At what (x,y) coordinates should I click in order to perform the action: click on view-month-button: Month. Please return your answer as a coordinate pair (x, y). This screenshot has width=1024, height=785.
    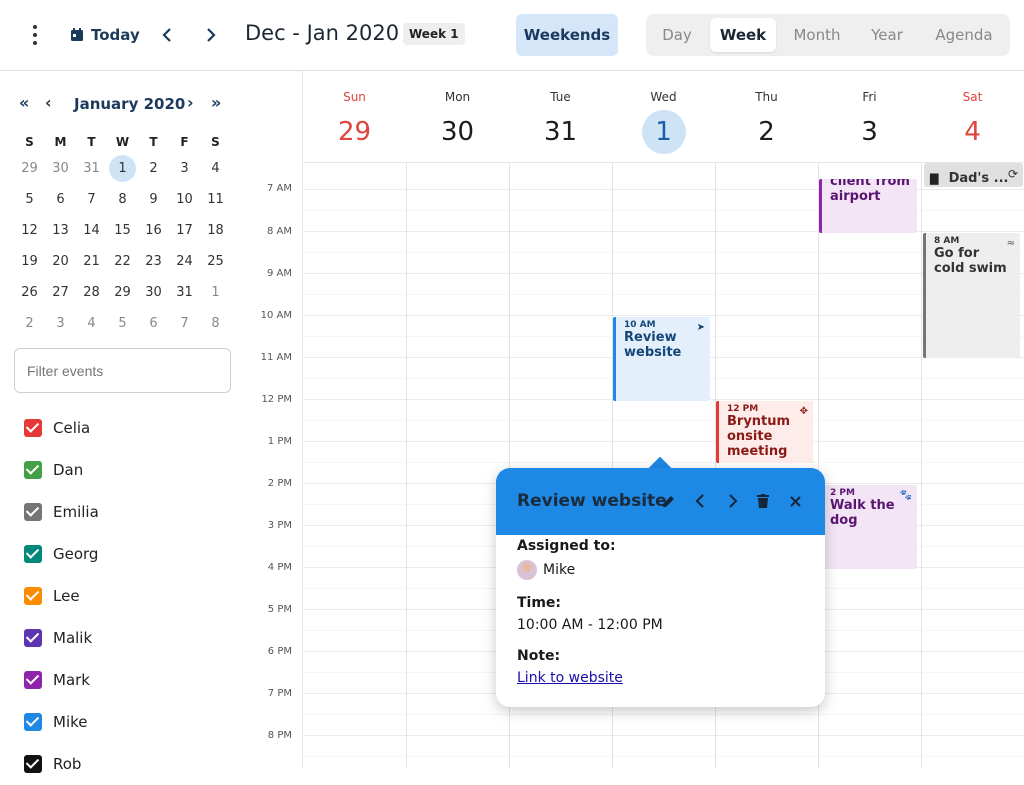
    Looking at the image, I should click on (817, 35).